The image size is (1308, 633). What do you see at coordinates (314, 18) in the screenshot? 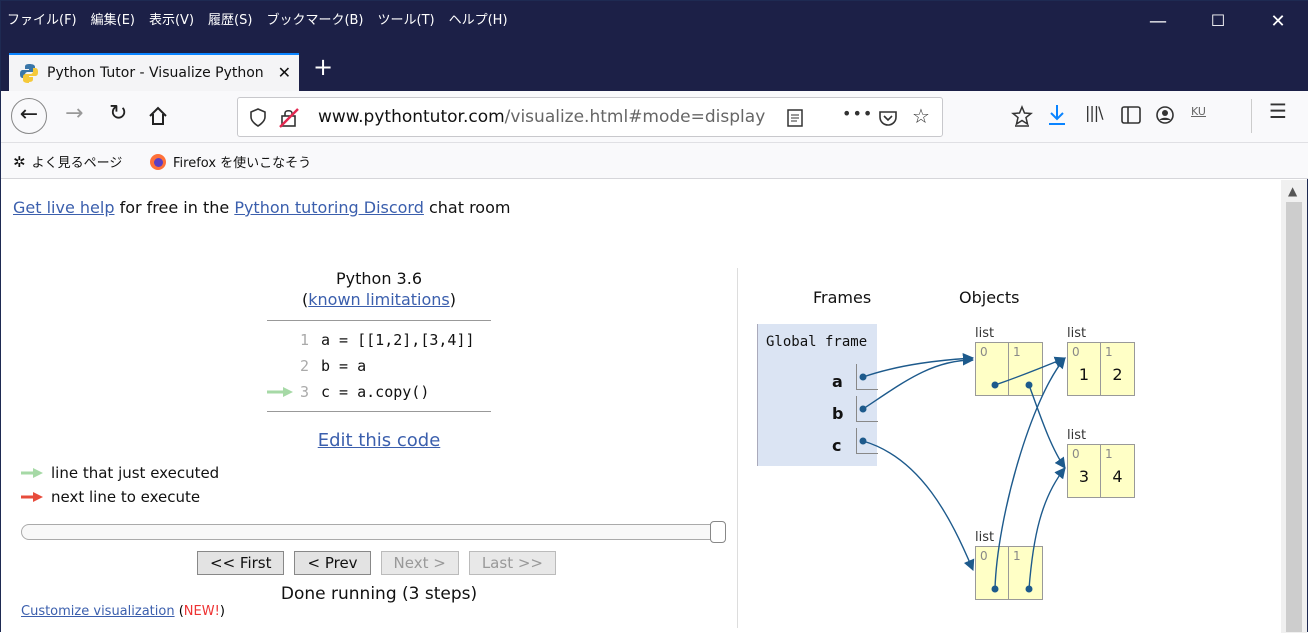
I see `menu-bookmarks: ブックマーク(B)` at bounding box center [314, 18].